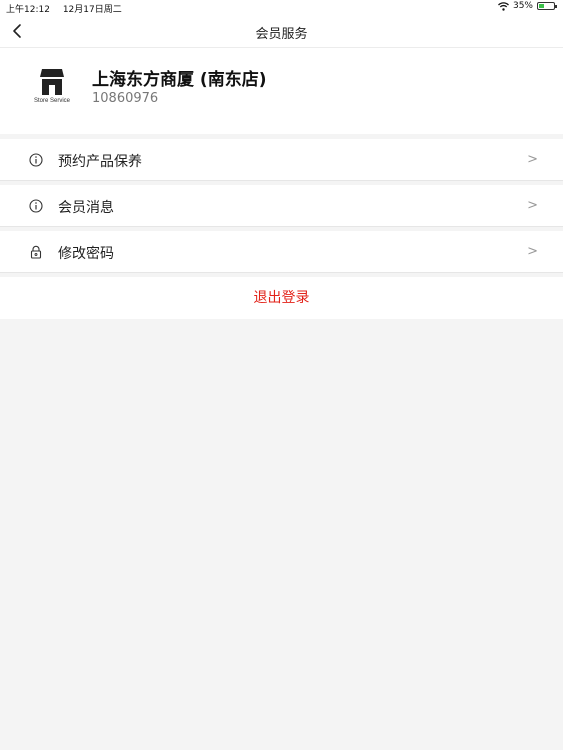 Image resolution: width=563 pixels, height=750 pixels. What do you see at coordinates (281, 160) in the screenshot?
I see `menu-item-maintenance: 预约产品保养 >` at bounding box center [281, 160].